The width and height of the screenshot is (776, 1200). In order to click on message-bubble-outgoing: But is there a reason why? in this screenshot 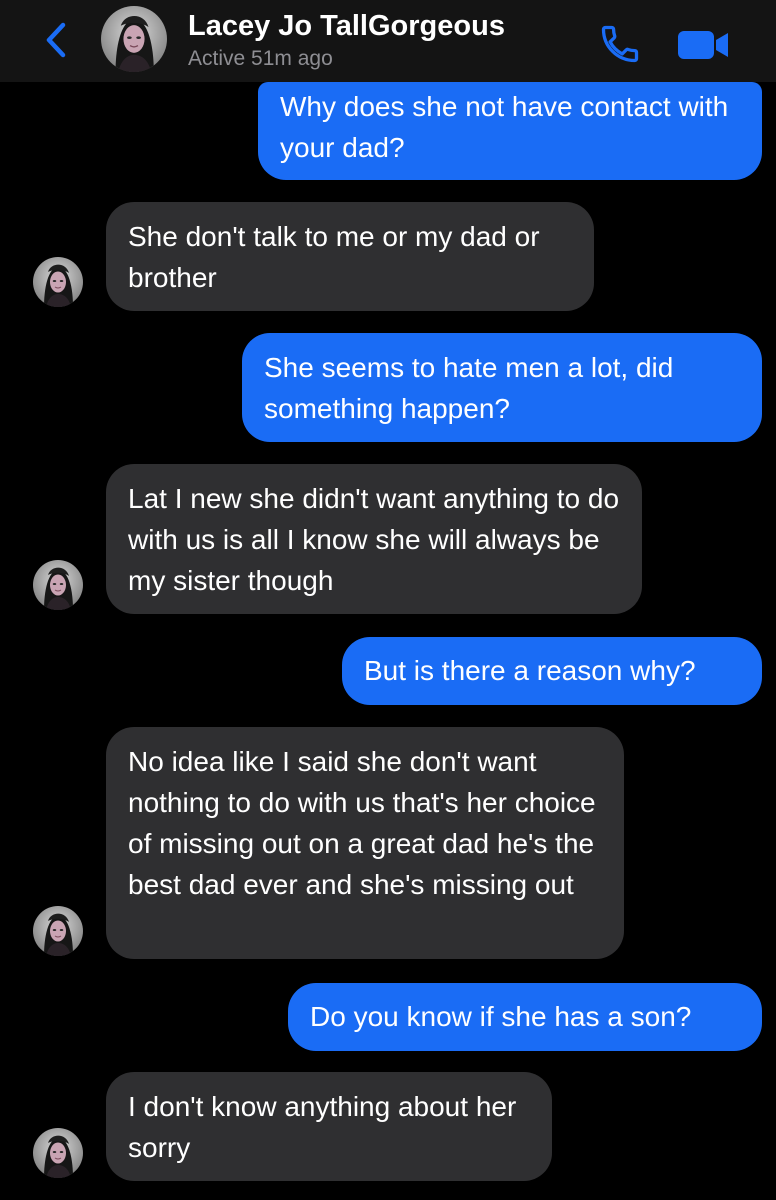, I will do `click(552, 671)`.